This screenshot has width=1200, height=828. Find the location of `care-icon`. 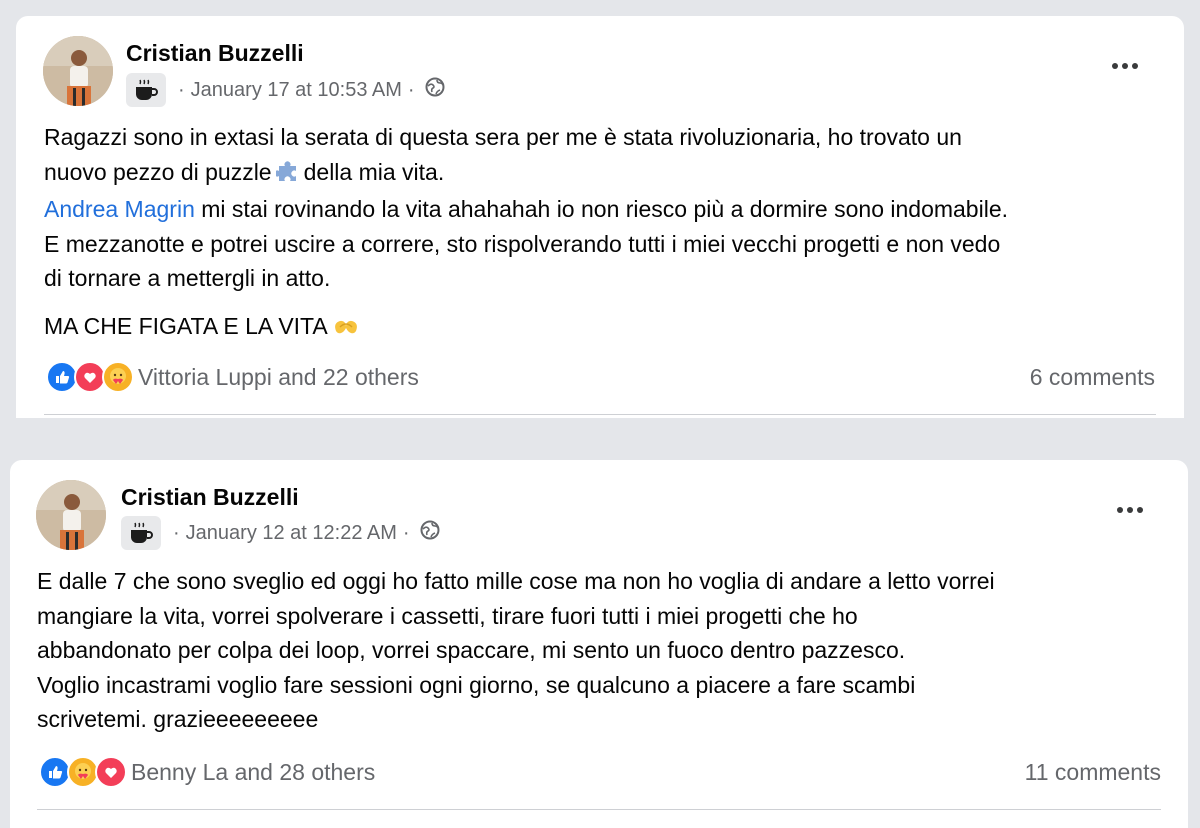

care-icon is located at coordinates (118, 377).